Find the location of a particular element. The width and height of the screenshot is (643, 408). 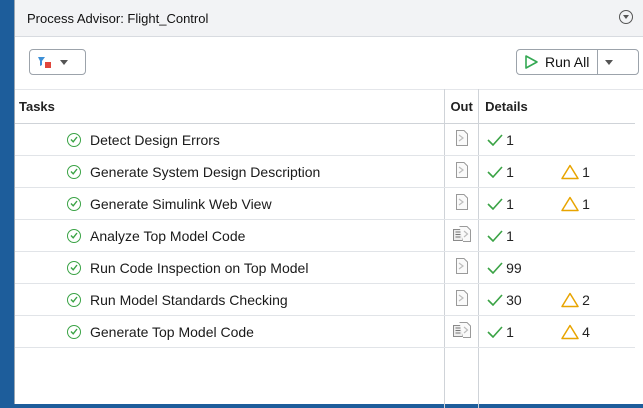

play-icon is located at coordinates (531, 62).